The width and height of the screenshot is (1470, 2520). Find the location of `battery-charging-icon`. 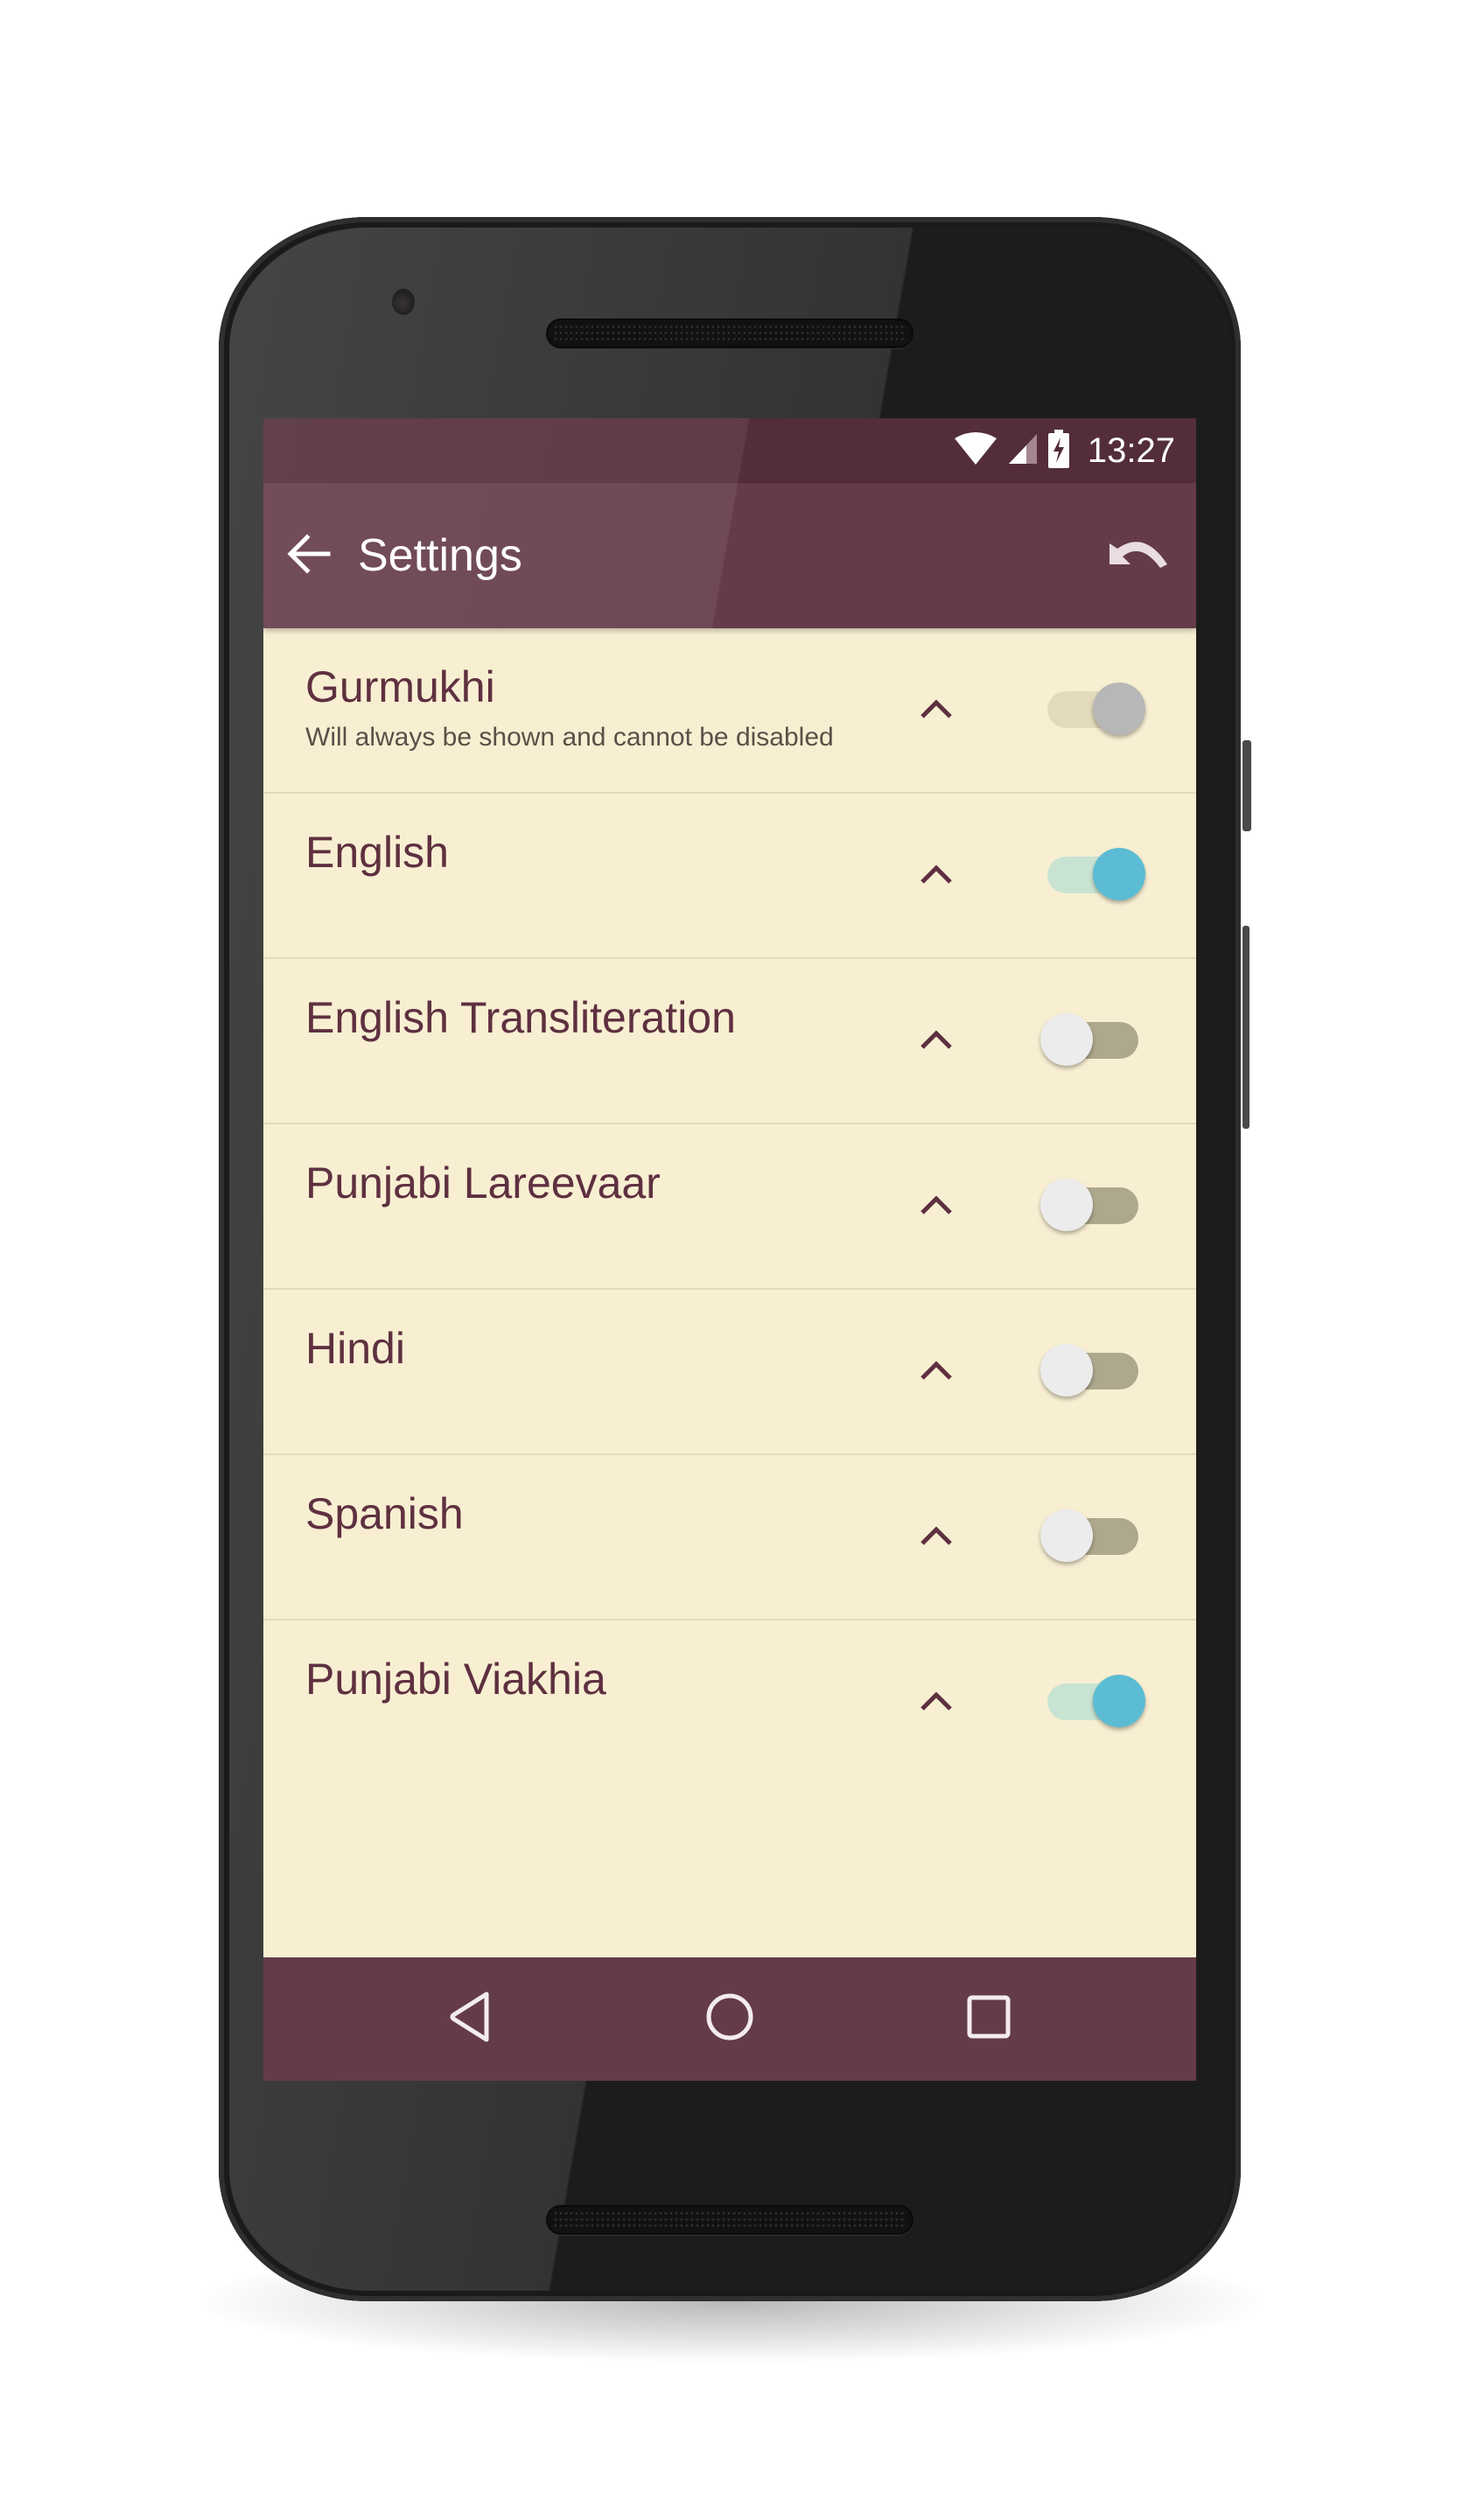

battery-charging-icon is located at coordinates (1058, 450).